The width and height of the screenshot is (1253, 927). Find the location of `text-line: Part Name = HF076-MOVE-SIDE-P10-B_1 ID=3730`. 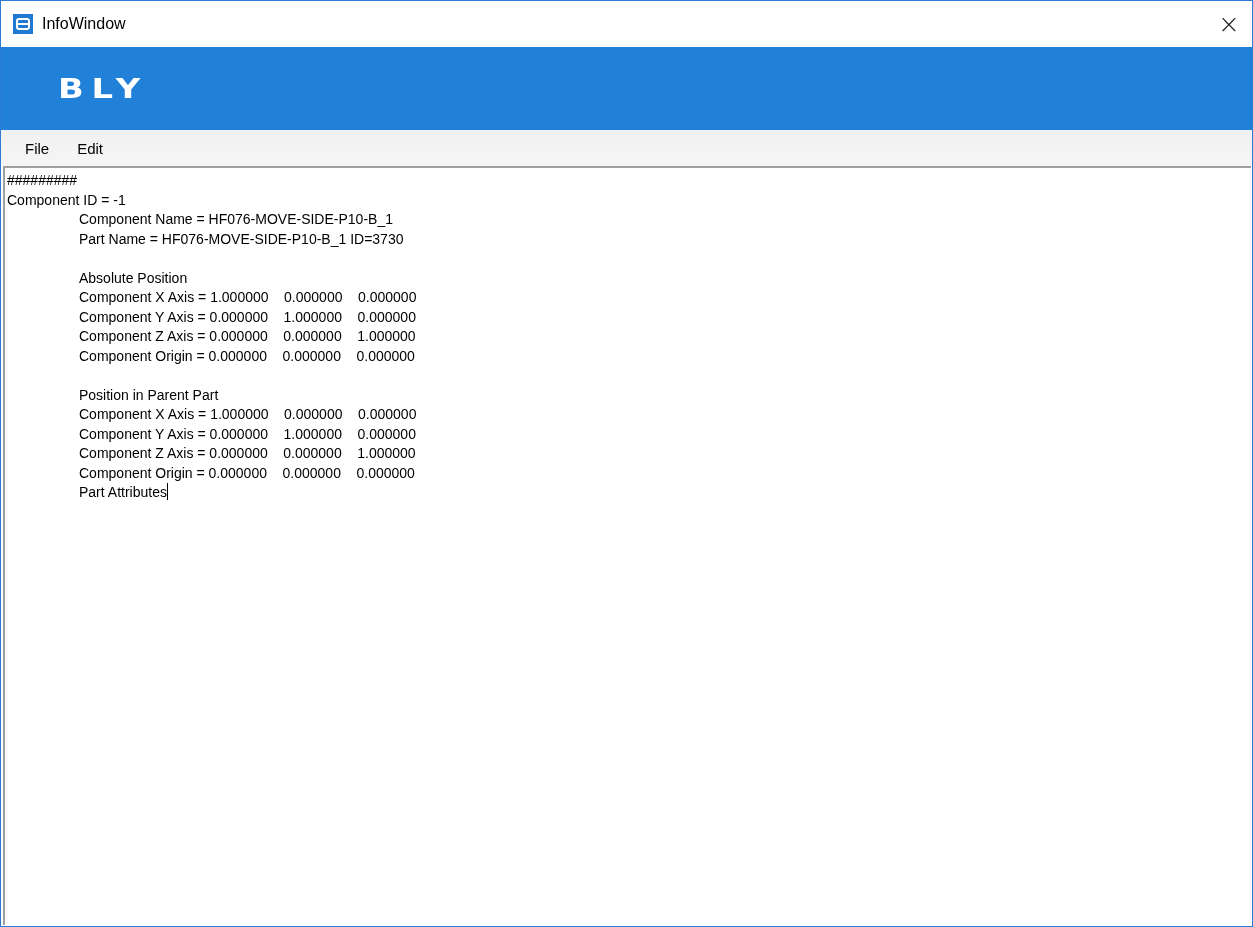

text-line: Part Name = HF076-MOVE-SIDE-P10-B_1 ID=3730 is located at coordinates (241, 239).